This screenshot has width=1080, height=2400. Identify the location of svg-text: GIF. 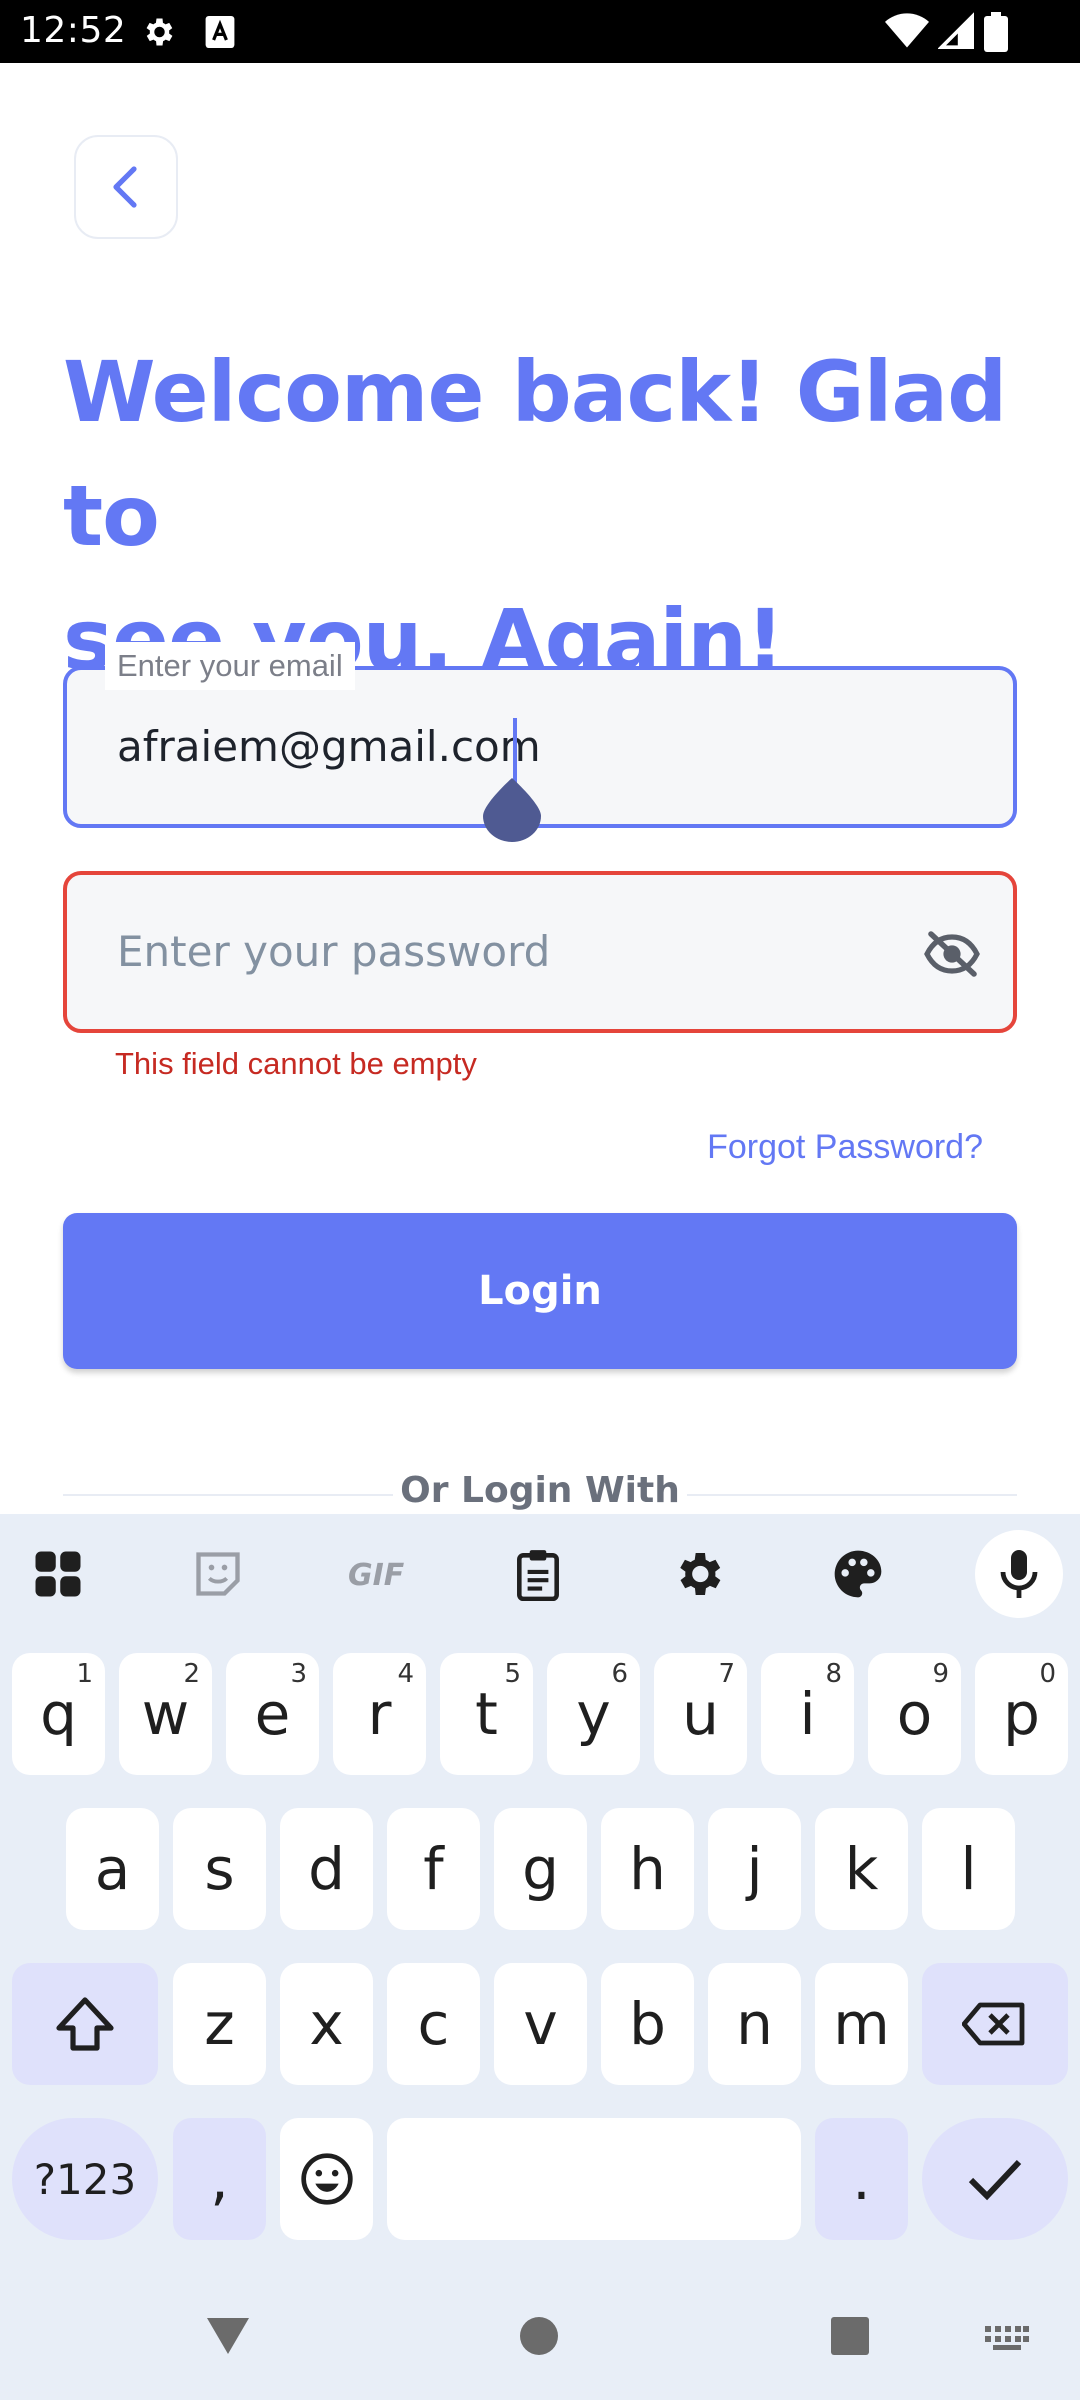
(376, 1574).